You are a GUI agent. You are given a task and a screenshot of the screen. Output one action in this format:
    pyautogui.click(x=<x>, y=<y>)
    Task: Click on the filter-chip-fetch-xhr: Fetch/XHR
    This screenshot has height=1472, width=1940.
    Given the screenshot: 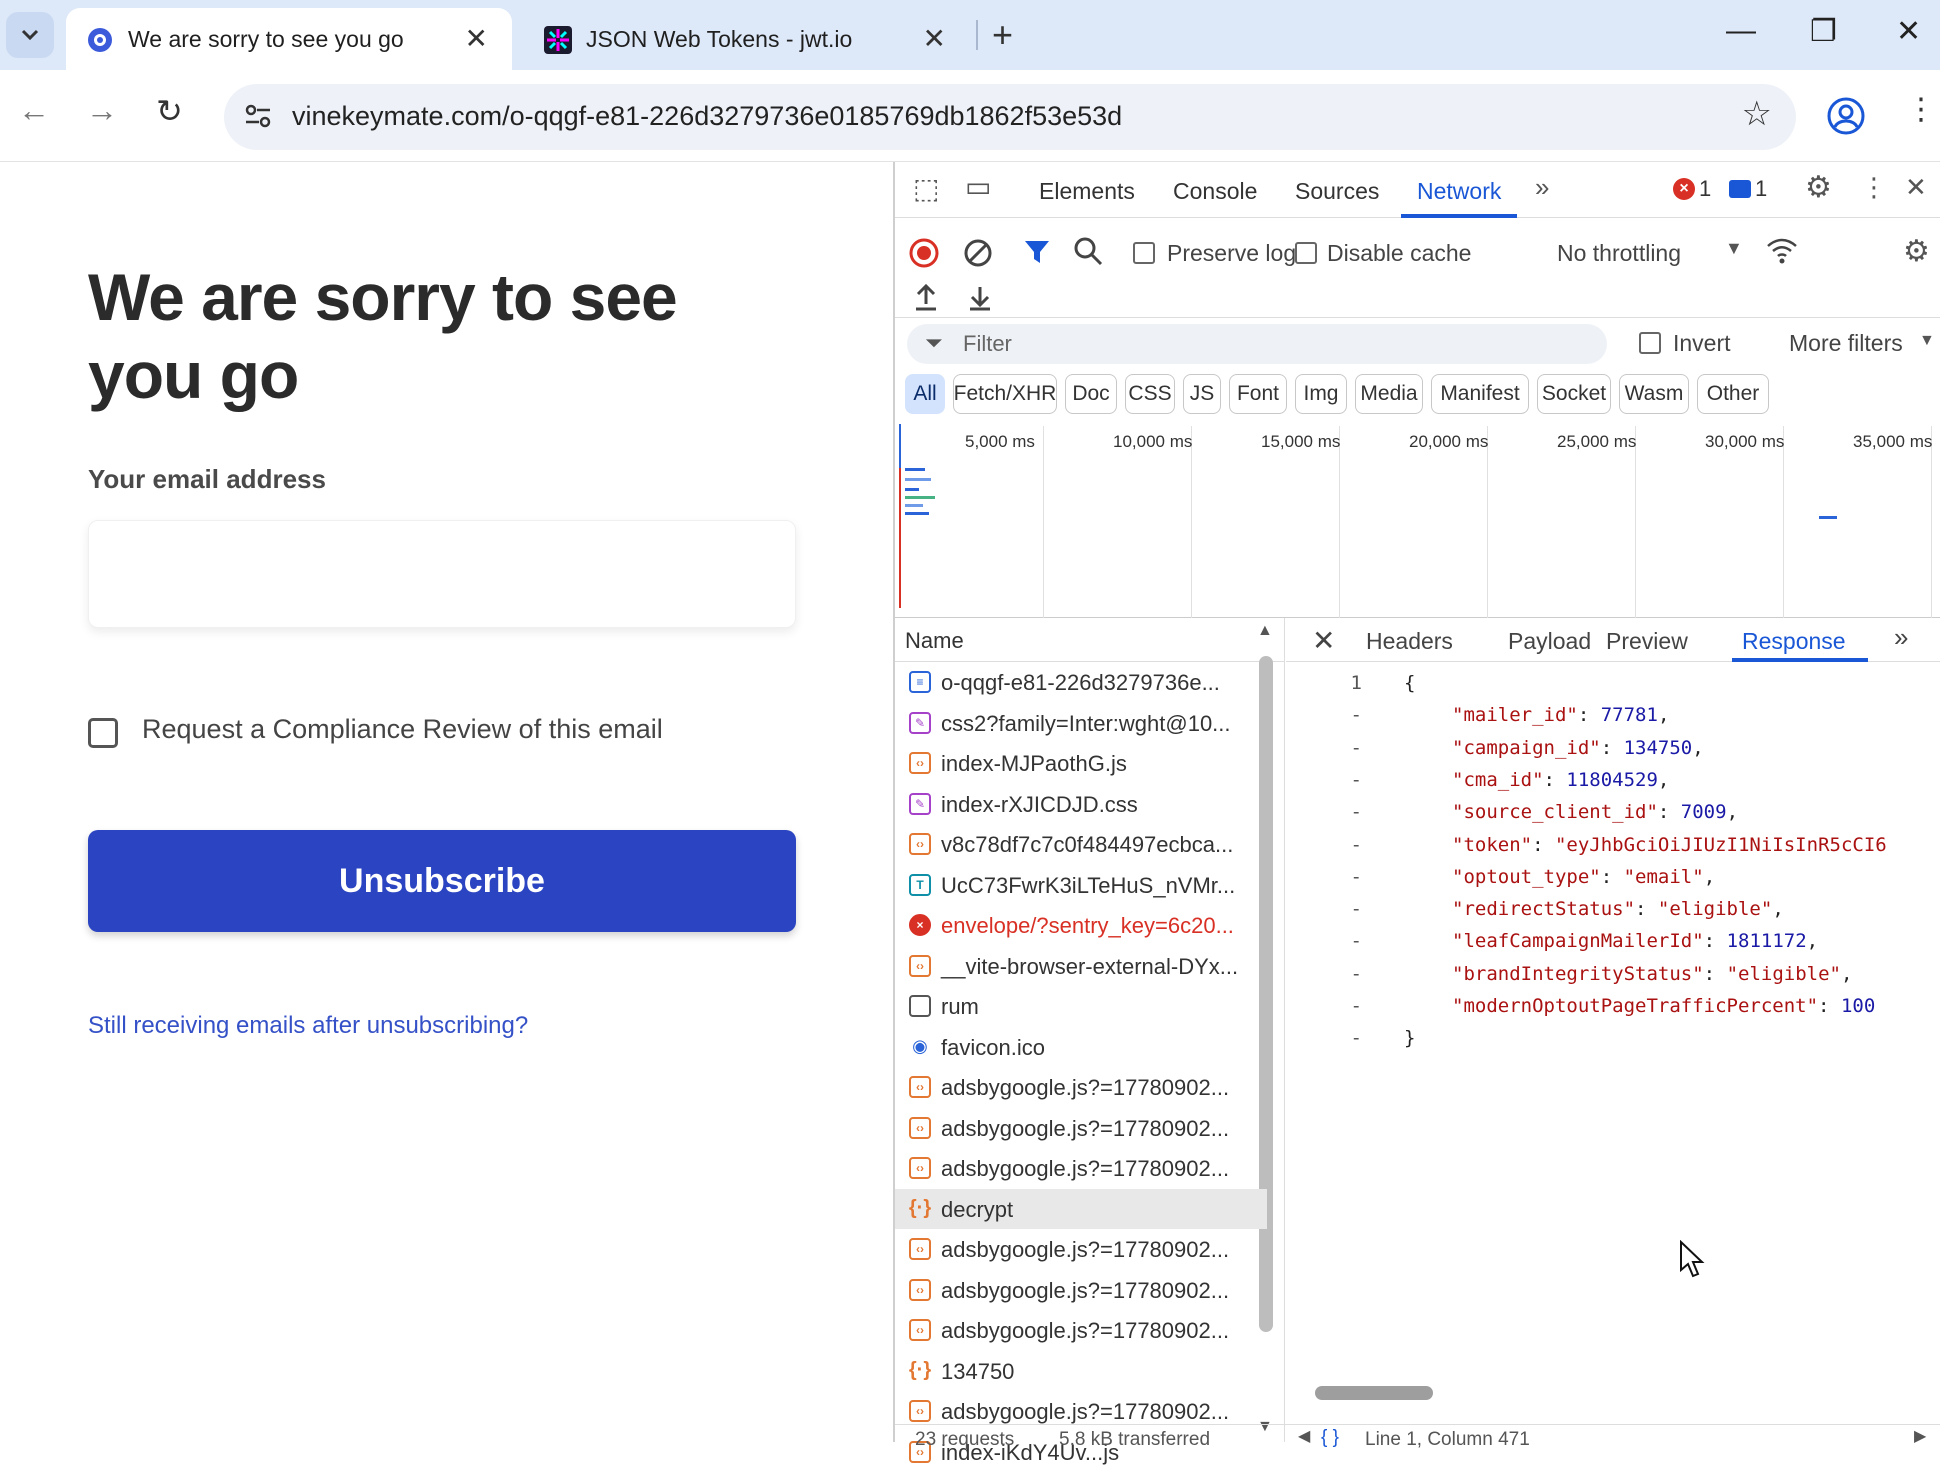 What is the action you would take?
    pyautogui.click(x=1005, y=394)
    